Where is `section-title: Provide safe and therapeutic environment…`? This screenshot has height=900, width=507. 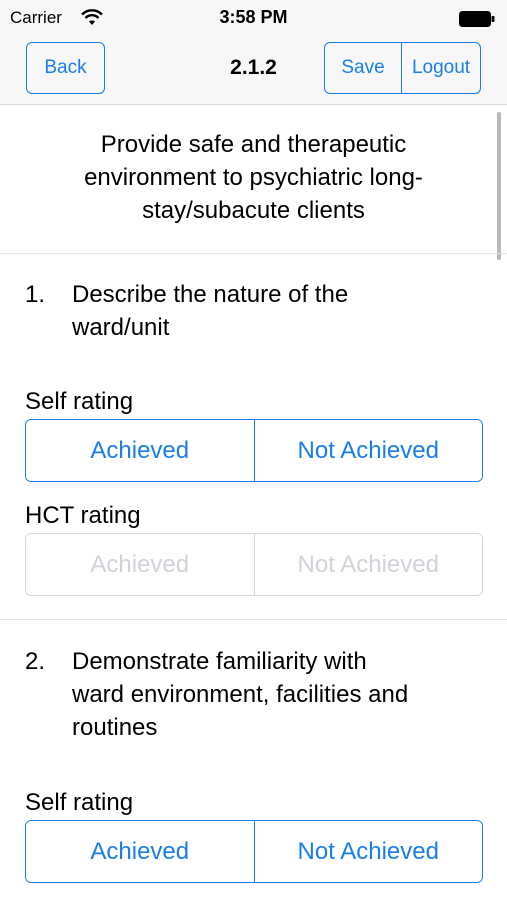
section-title: Provide safe and therapeutic environment… is located at coordinates (253, 177).